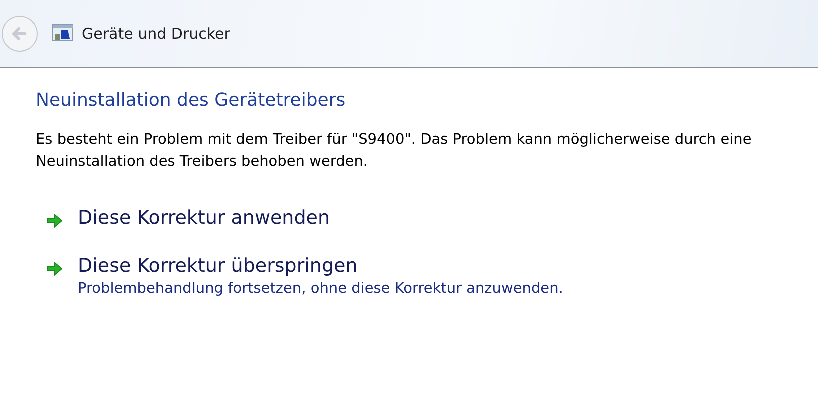  What do you see at coordinates (191, 100) in the screenshot?
I see `heading: Neuinstallation des Gerätetreibers` at bounding box center [191, 100].